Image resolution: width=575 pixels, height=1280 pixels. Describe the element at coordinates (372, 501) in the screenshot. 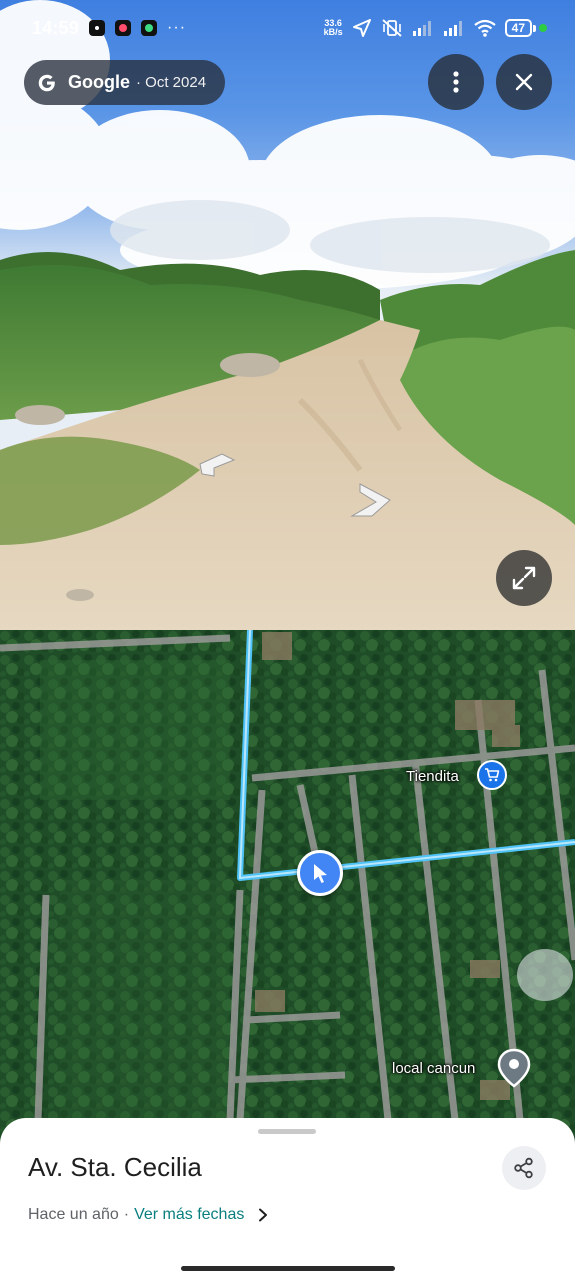

I see `navigate-right-arrow-icon` at that location.